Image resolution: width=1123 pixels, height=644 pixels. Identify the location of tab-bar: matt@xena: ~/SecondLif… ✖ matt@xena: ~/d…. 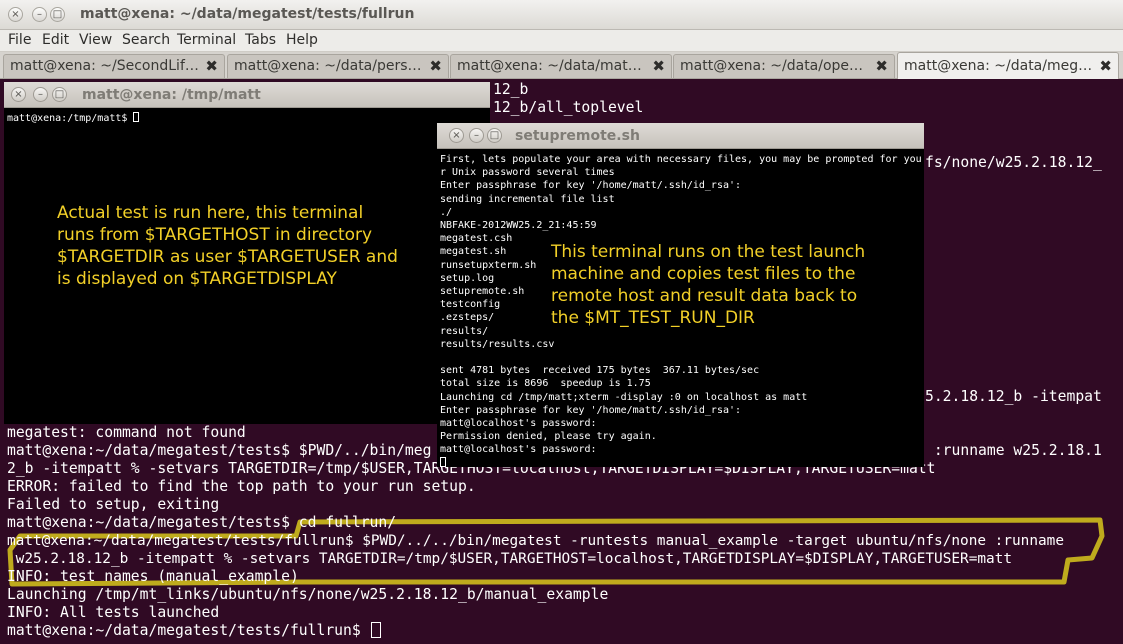
(561, 65).